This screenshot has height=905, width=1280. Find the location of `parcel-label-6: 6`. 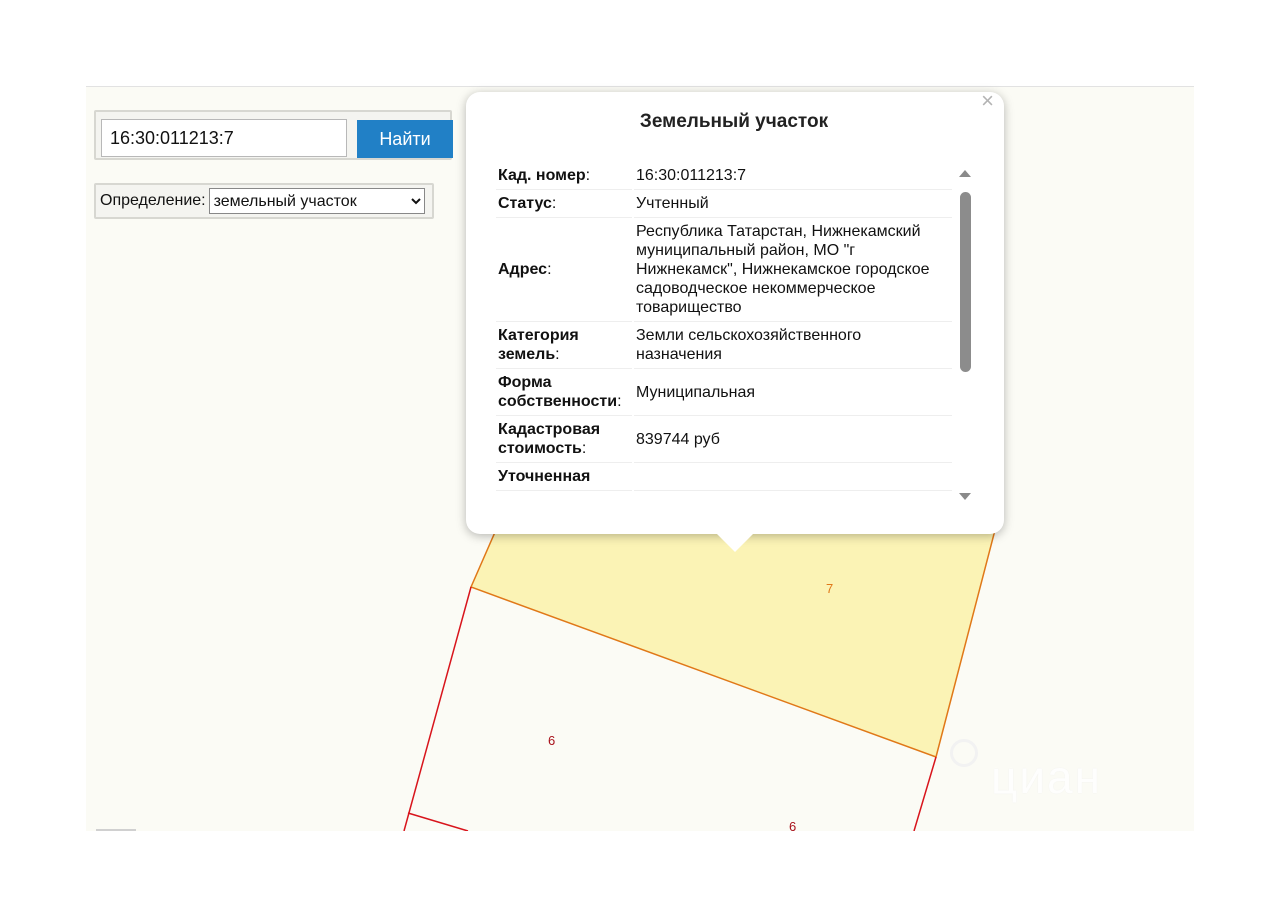

parcel-label-6: 6 is located at coordinates (551, 740).